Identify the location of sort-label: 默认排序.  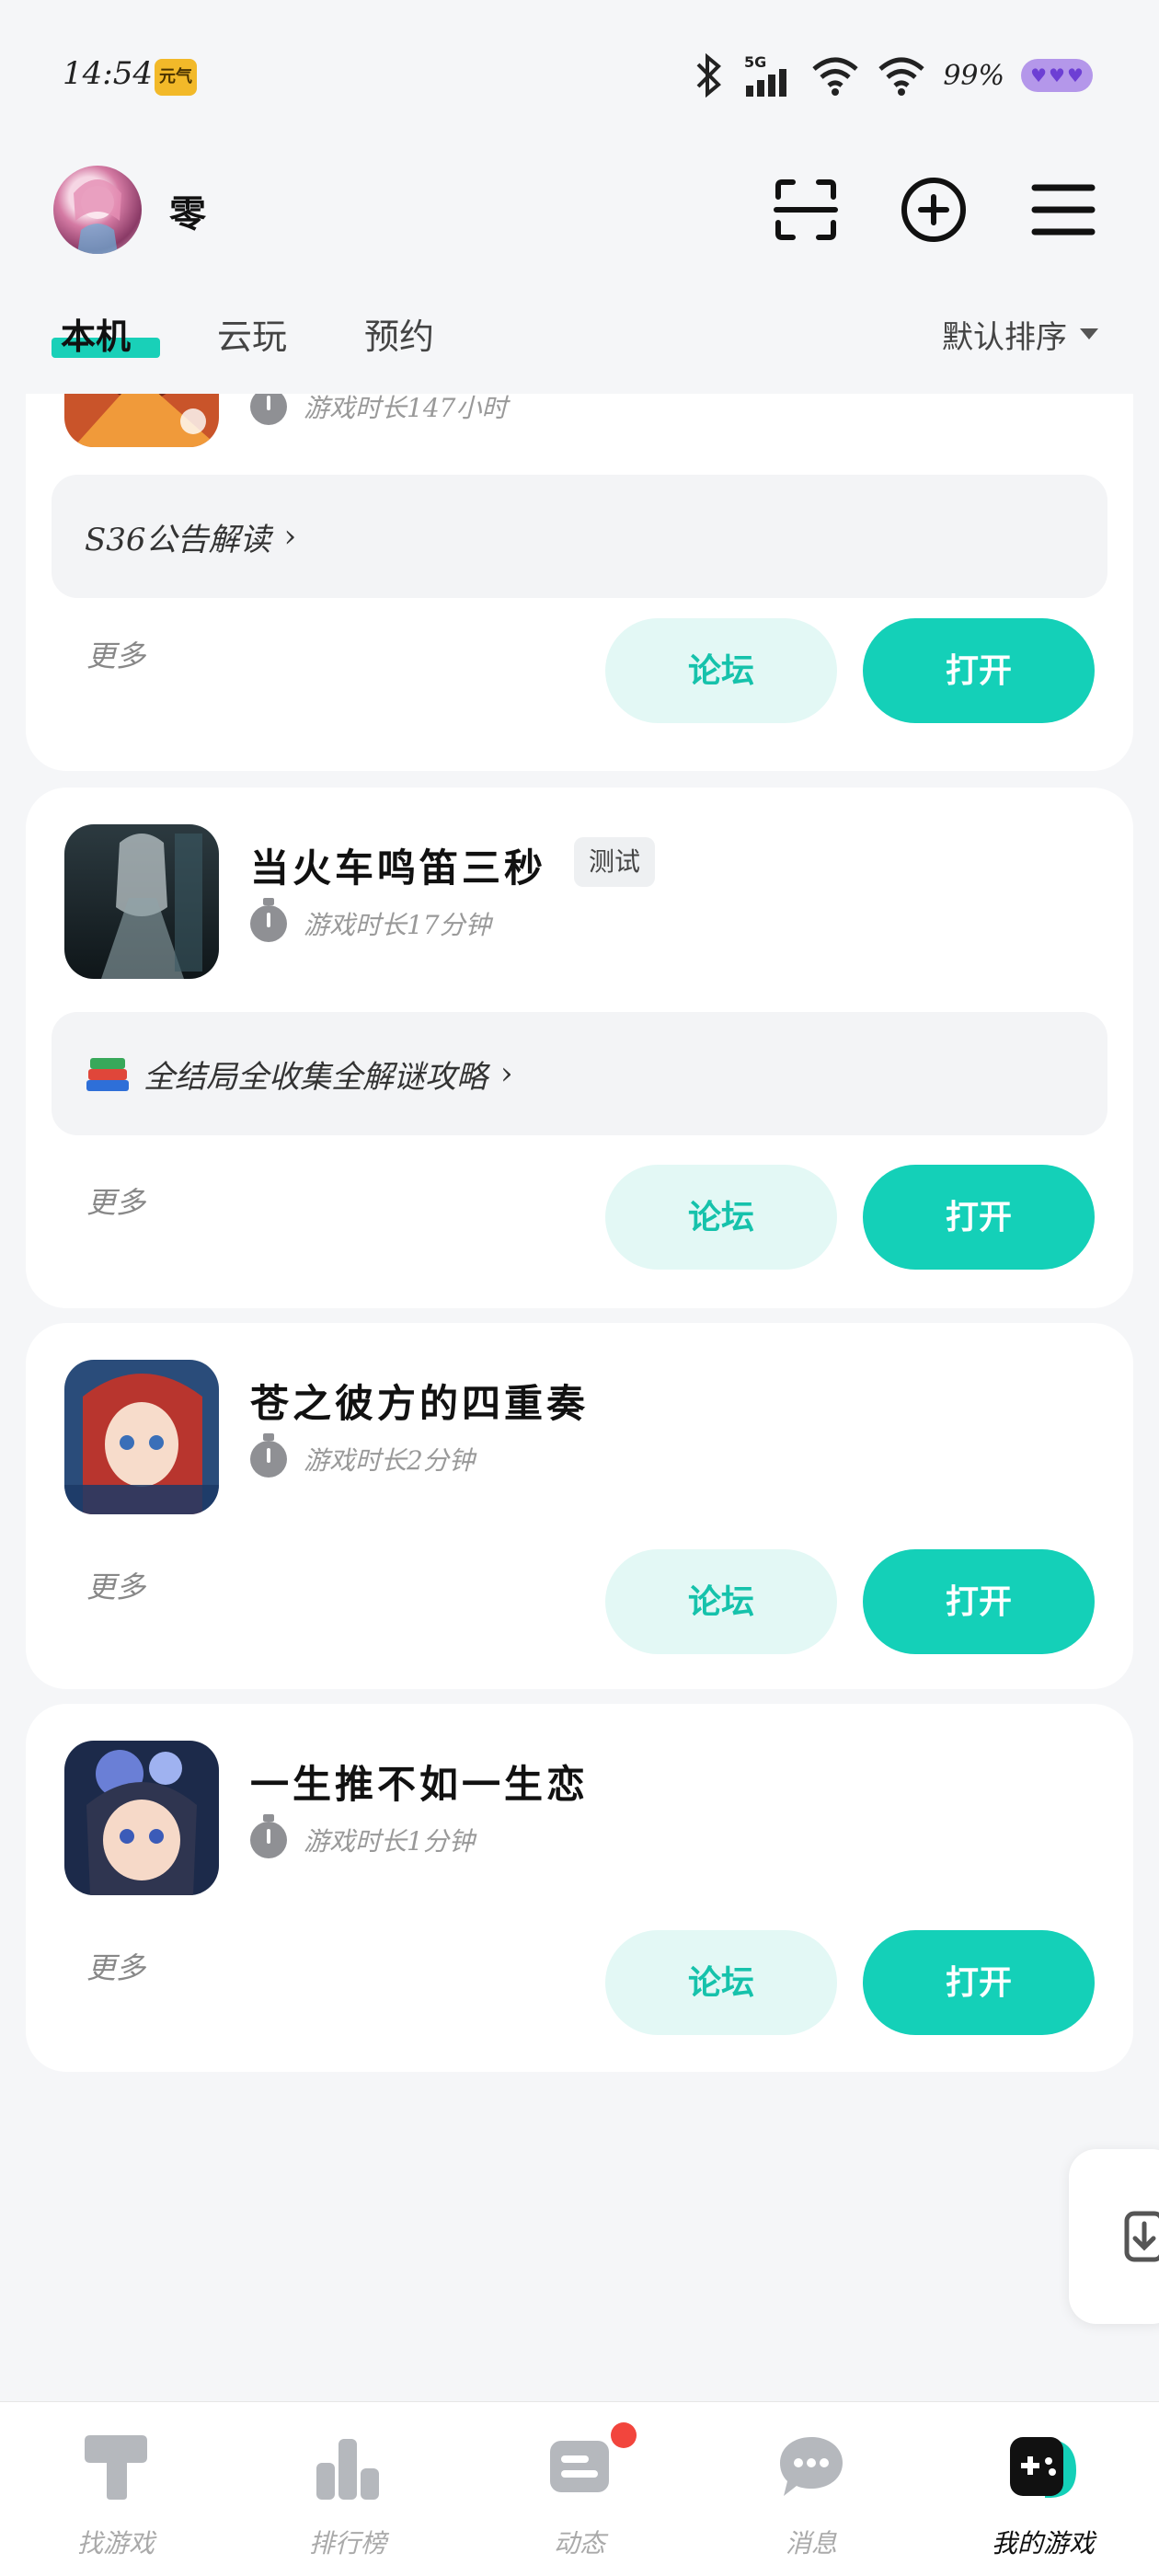
(1004, 337).